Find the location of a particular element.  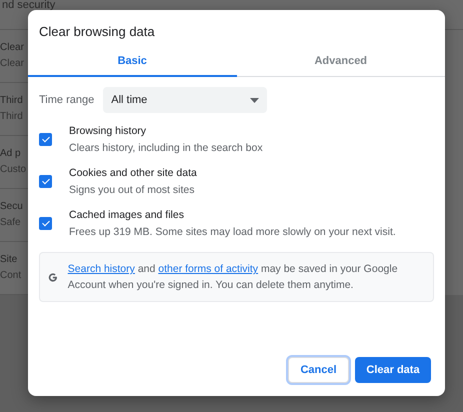

dropdown-arrow-icon is located at coordinates (255, 100).